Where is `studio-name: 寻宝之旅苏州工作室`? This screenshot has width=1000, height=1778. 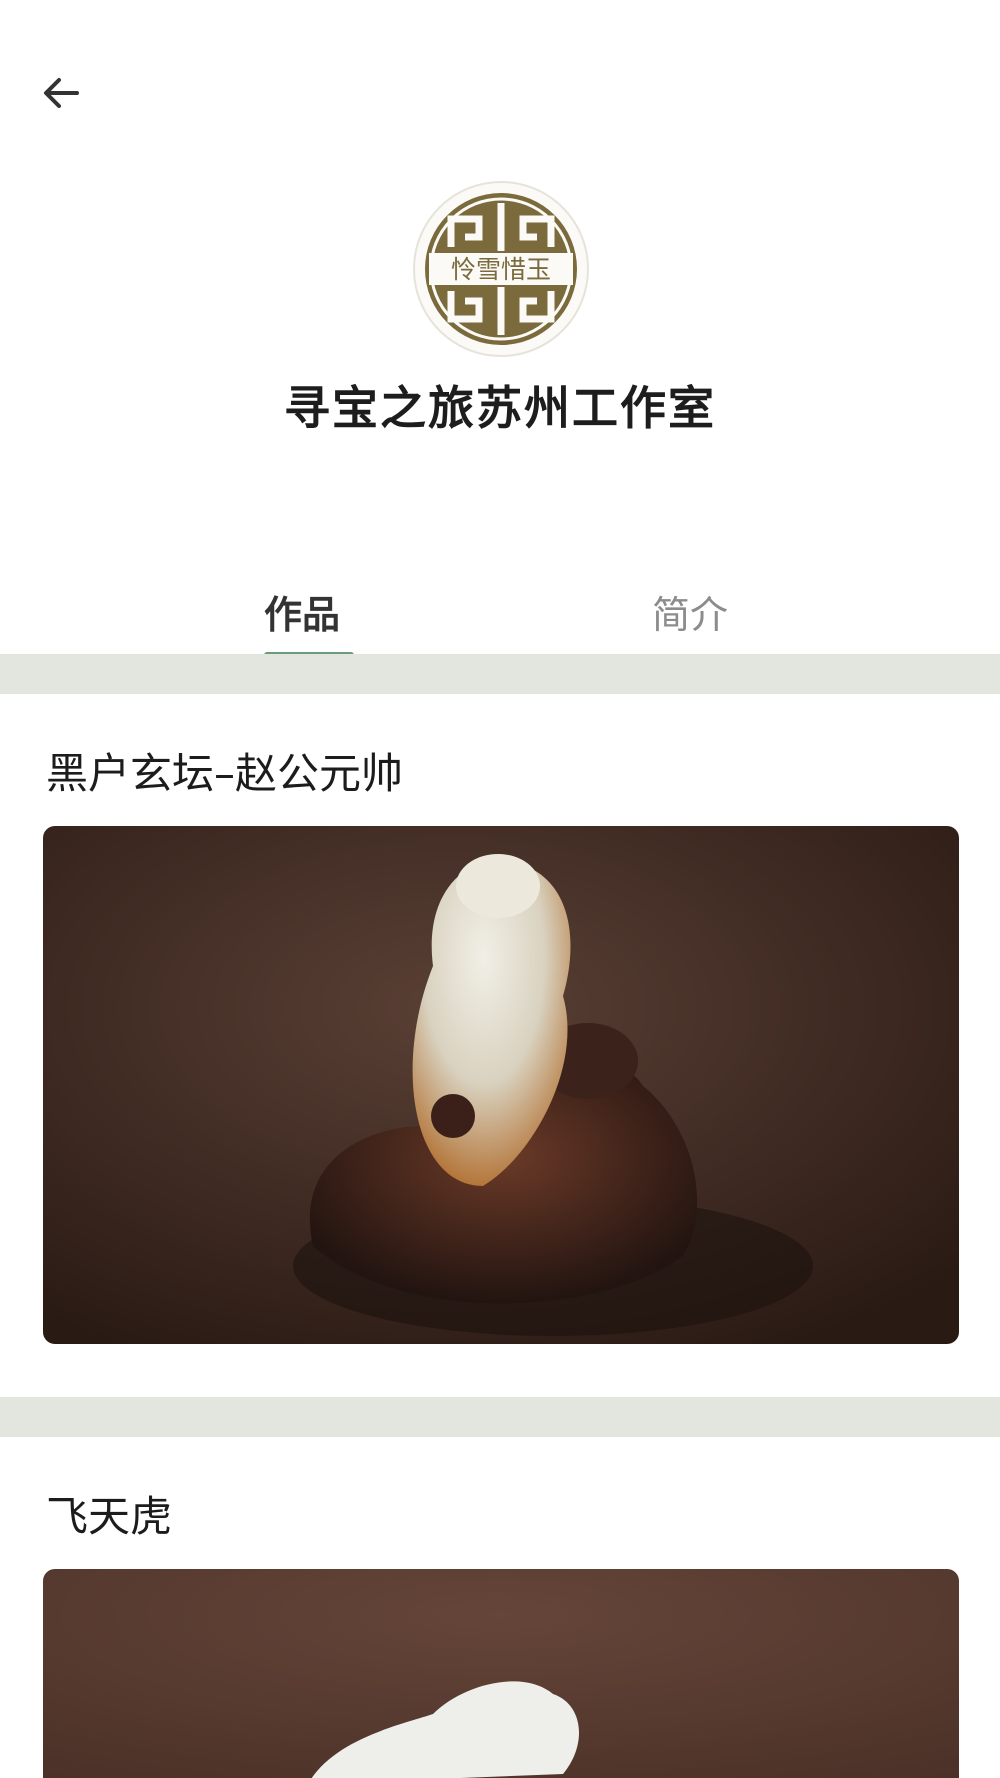 studio-name: 寻宝之旅苏州工作室 is located at coordinates (500, 408).